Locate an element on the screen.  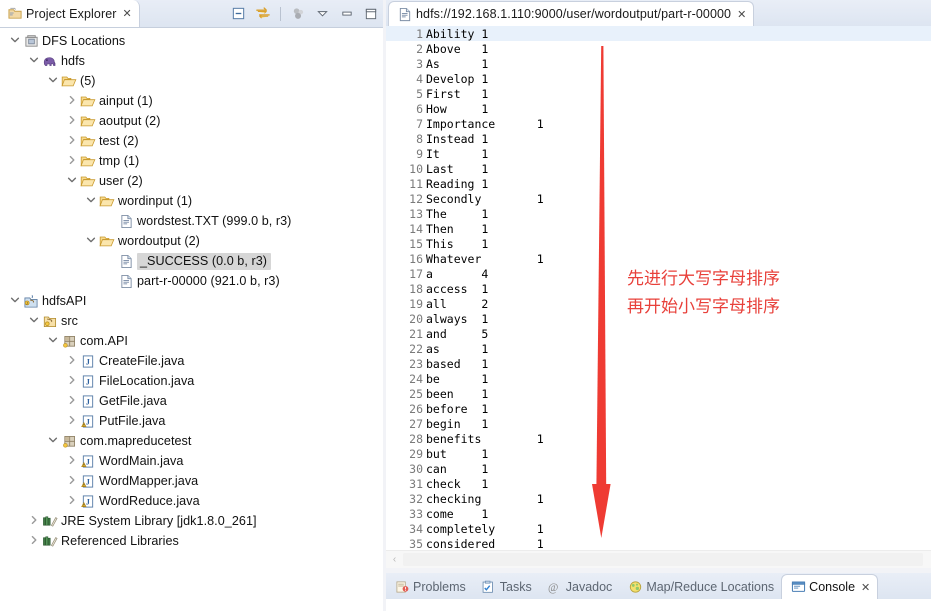
code-line: 15 This 1 is located at coordinates (658, 243).